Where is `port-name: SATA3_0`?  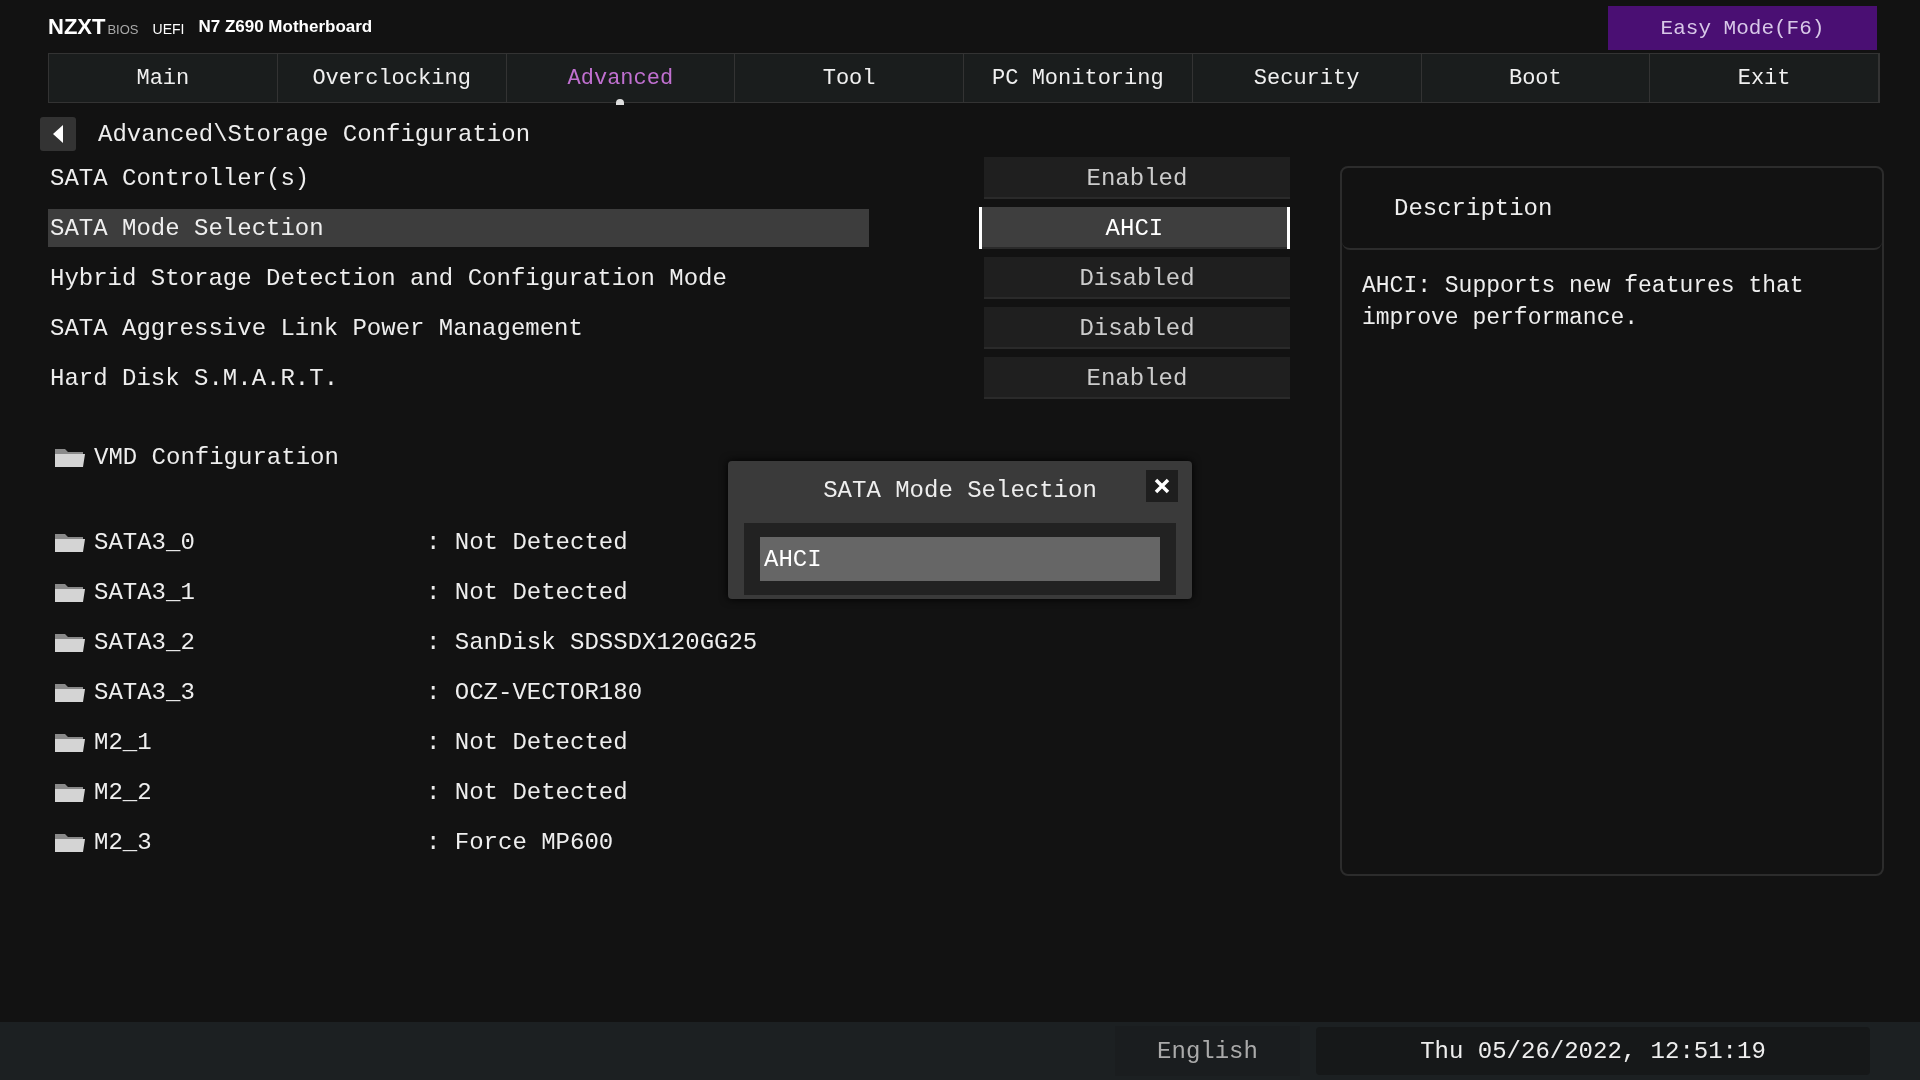
port-name: SATA3_0 is located at coordinates (256, 542).